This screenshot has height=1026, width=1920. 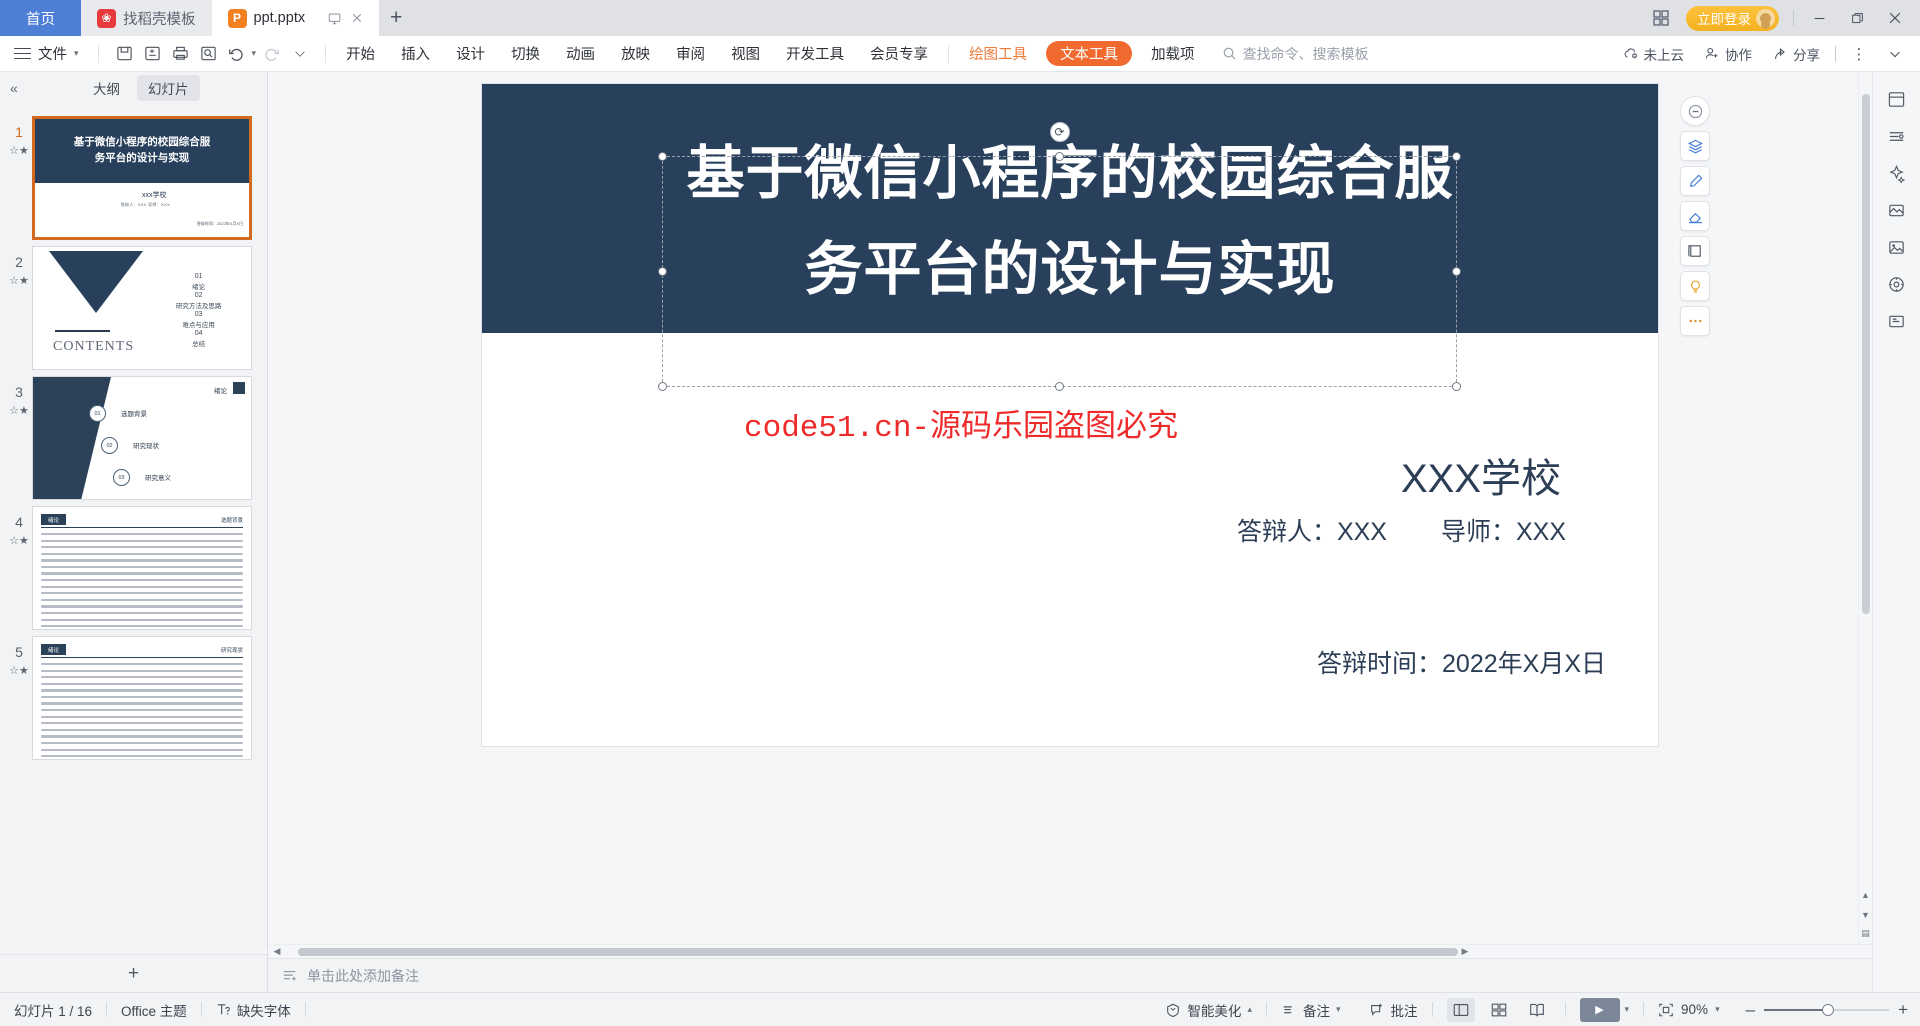 What do you see at coordinates (1089, 53) in the screenshot?
I see `ribbon-tab-text-tools: 文本工具` at bounding box center [1089, 53].